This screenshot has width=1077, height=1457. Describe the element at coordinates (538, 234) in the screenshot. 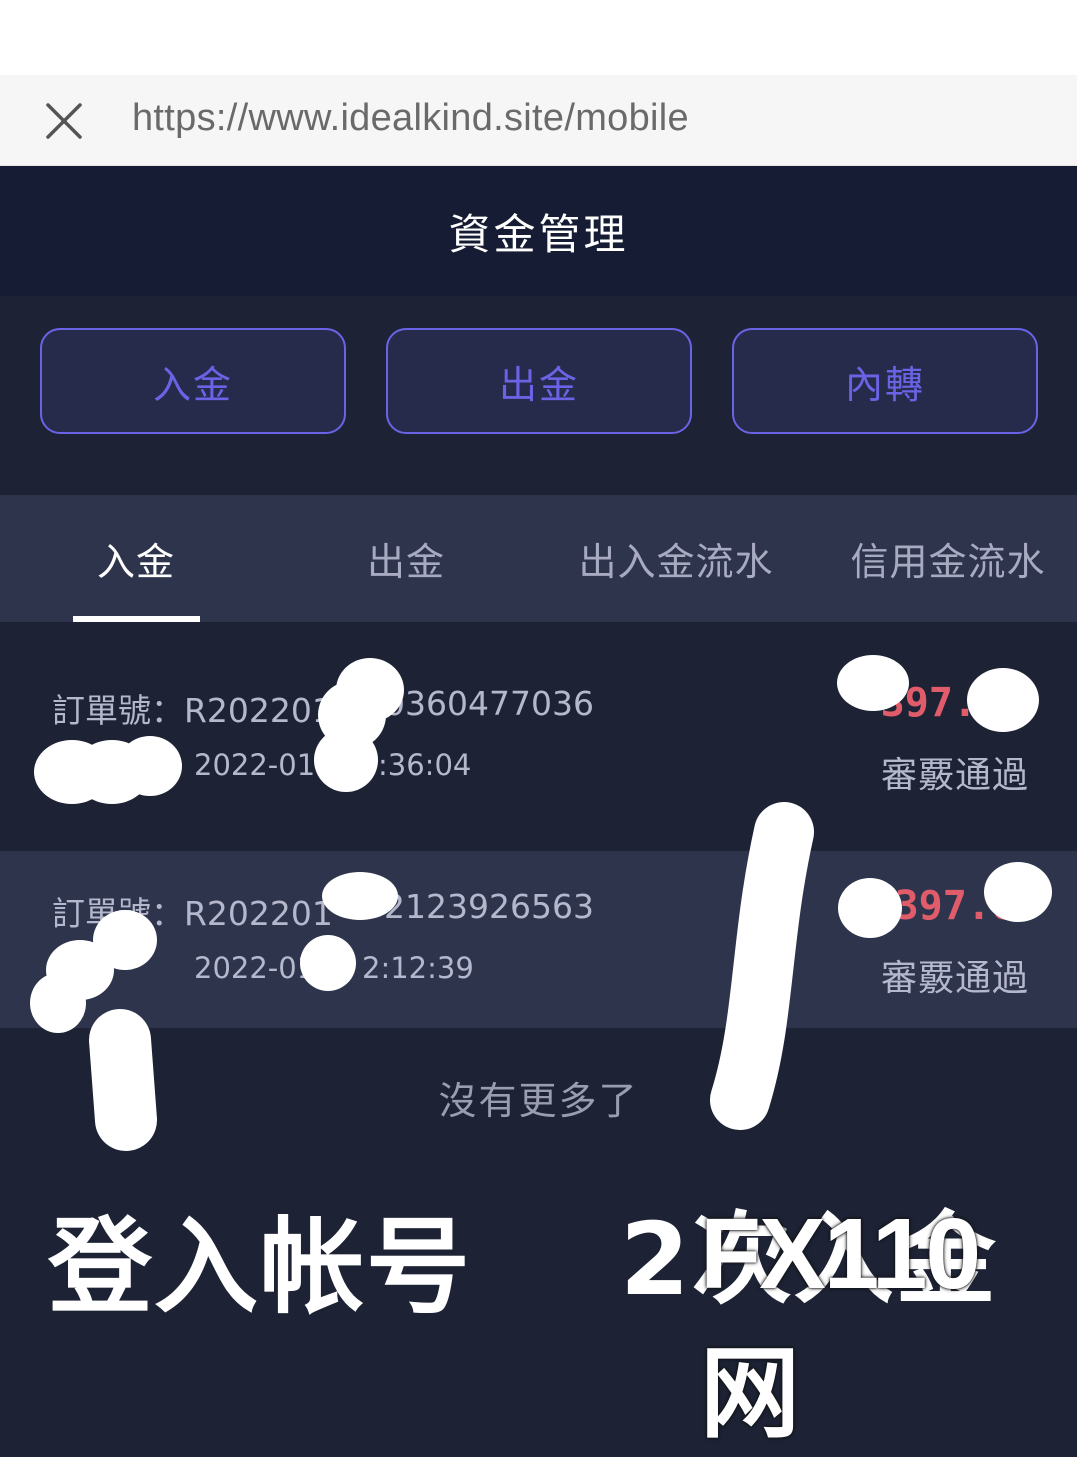

I see `page-title: 資金管理` at that location.